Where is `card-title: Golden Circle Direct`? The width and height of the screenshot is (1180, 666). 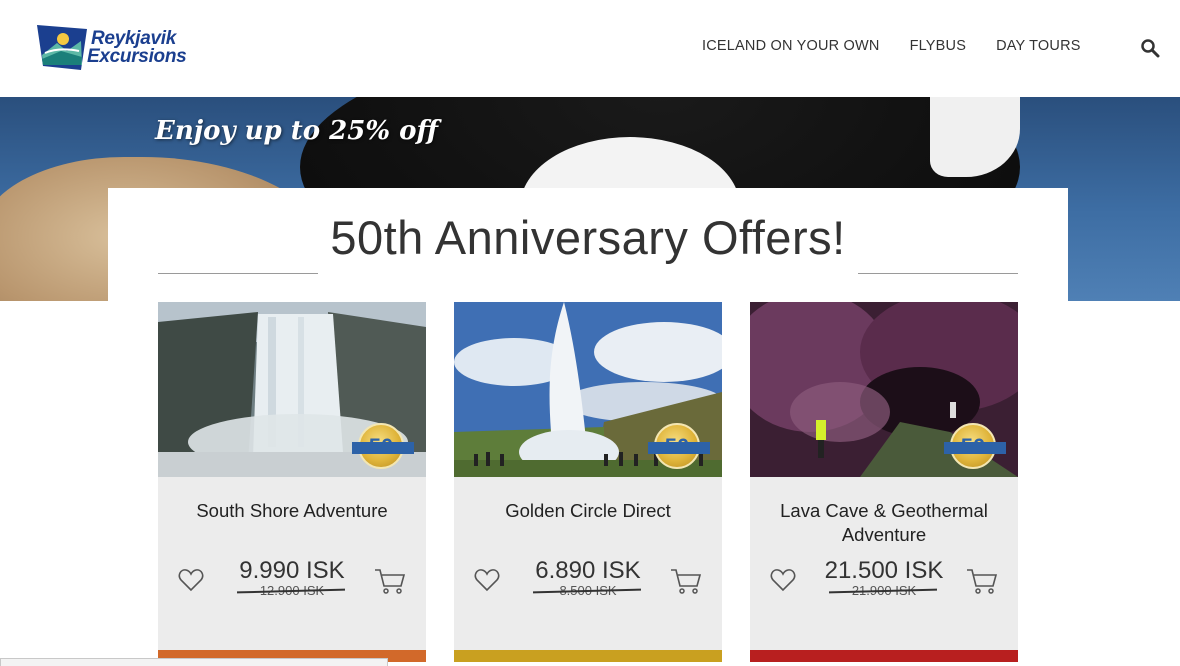
card-title: Golden Circle Direct is located at coordinates (588, 511).